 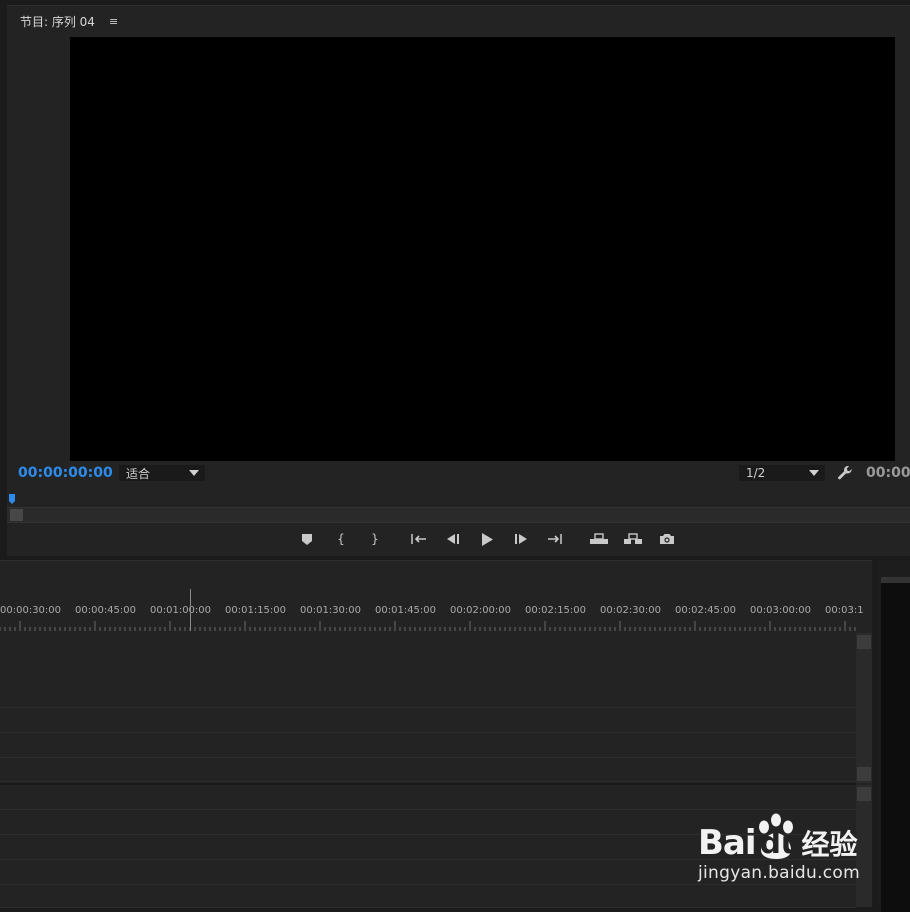 What do you see at coordinates (458, 499) in the screenshot?
I see `mini-timeline-scrubber` at bounding box center [458, 499].